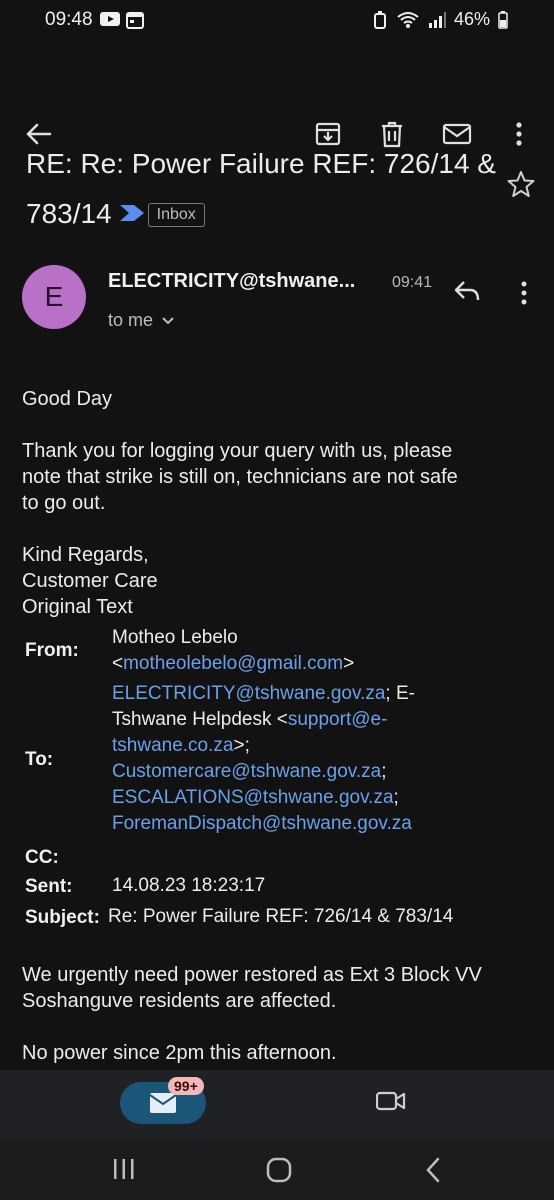  Describe the element at coordinates (54, 297) in the screenshot. I see `sender-avatar: E` at that location.